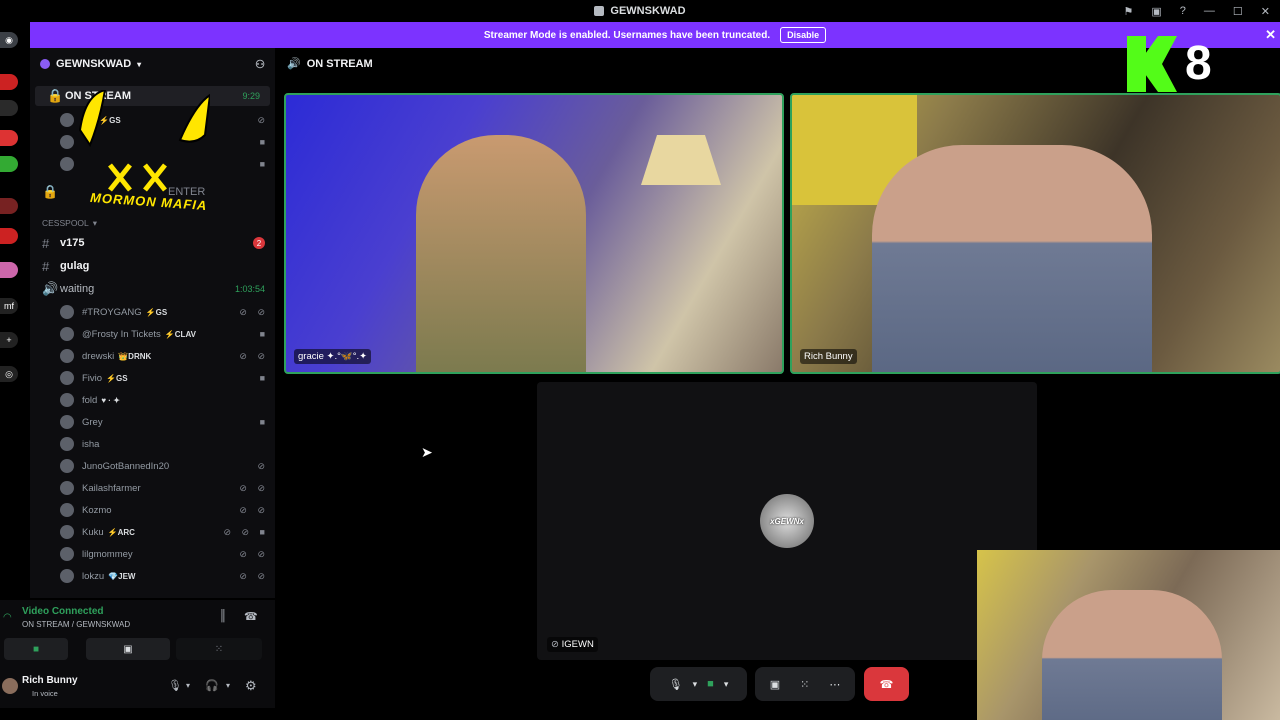 This screenshot has width=1280, height=720. I want to click on locked-channel-icon: 🔒, so click(50, 191).